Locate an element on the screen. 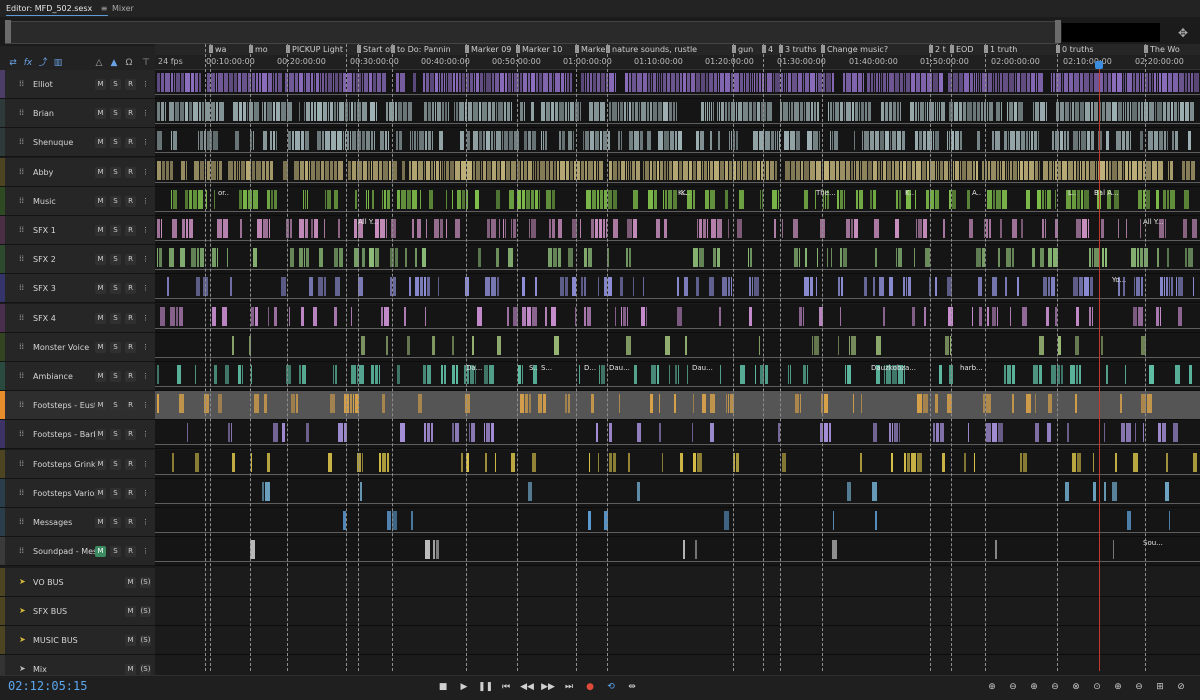 The height and width of the screenshot is (700, 1200). track-name: Messages is located at coordinates (52, 522).